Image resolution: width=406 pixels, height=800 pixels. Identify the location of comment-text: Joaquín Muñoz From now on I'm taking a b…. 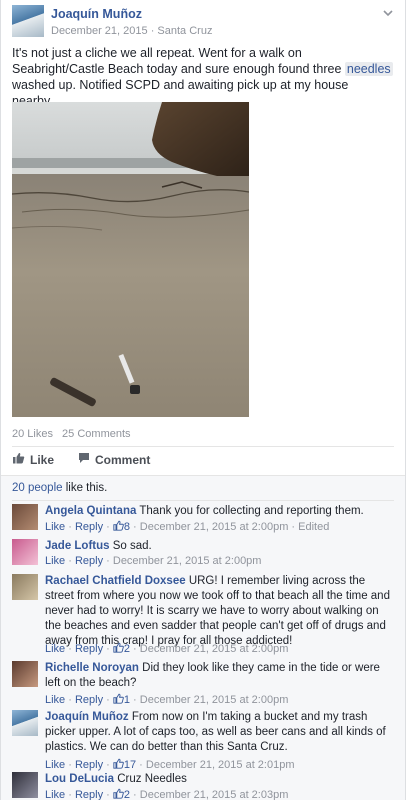
(220, 732).